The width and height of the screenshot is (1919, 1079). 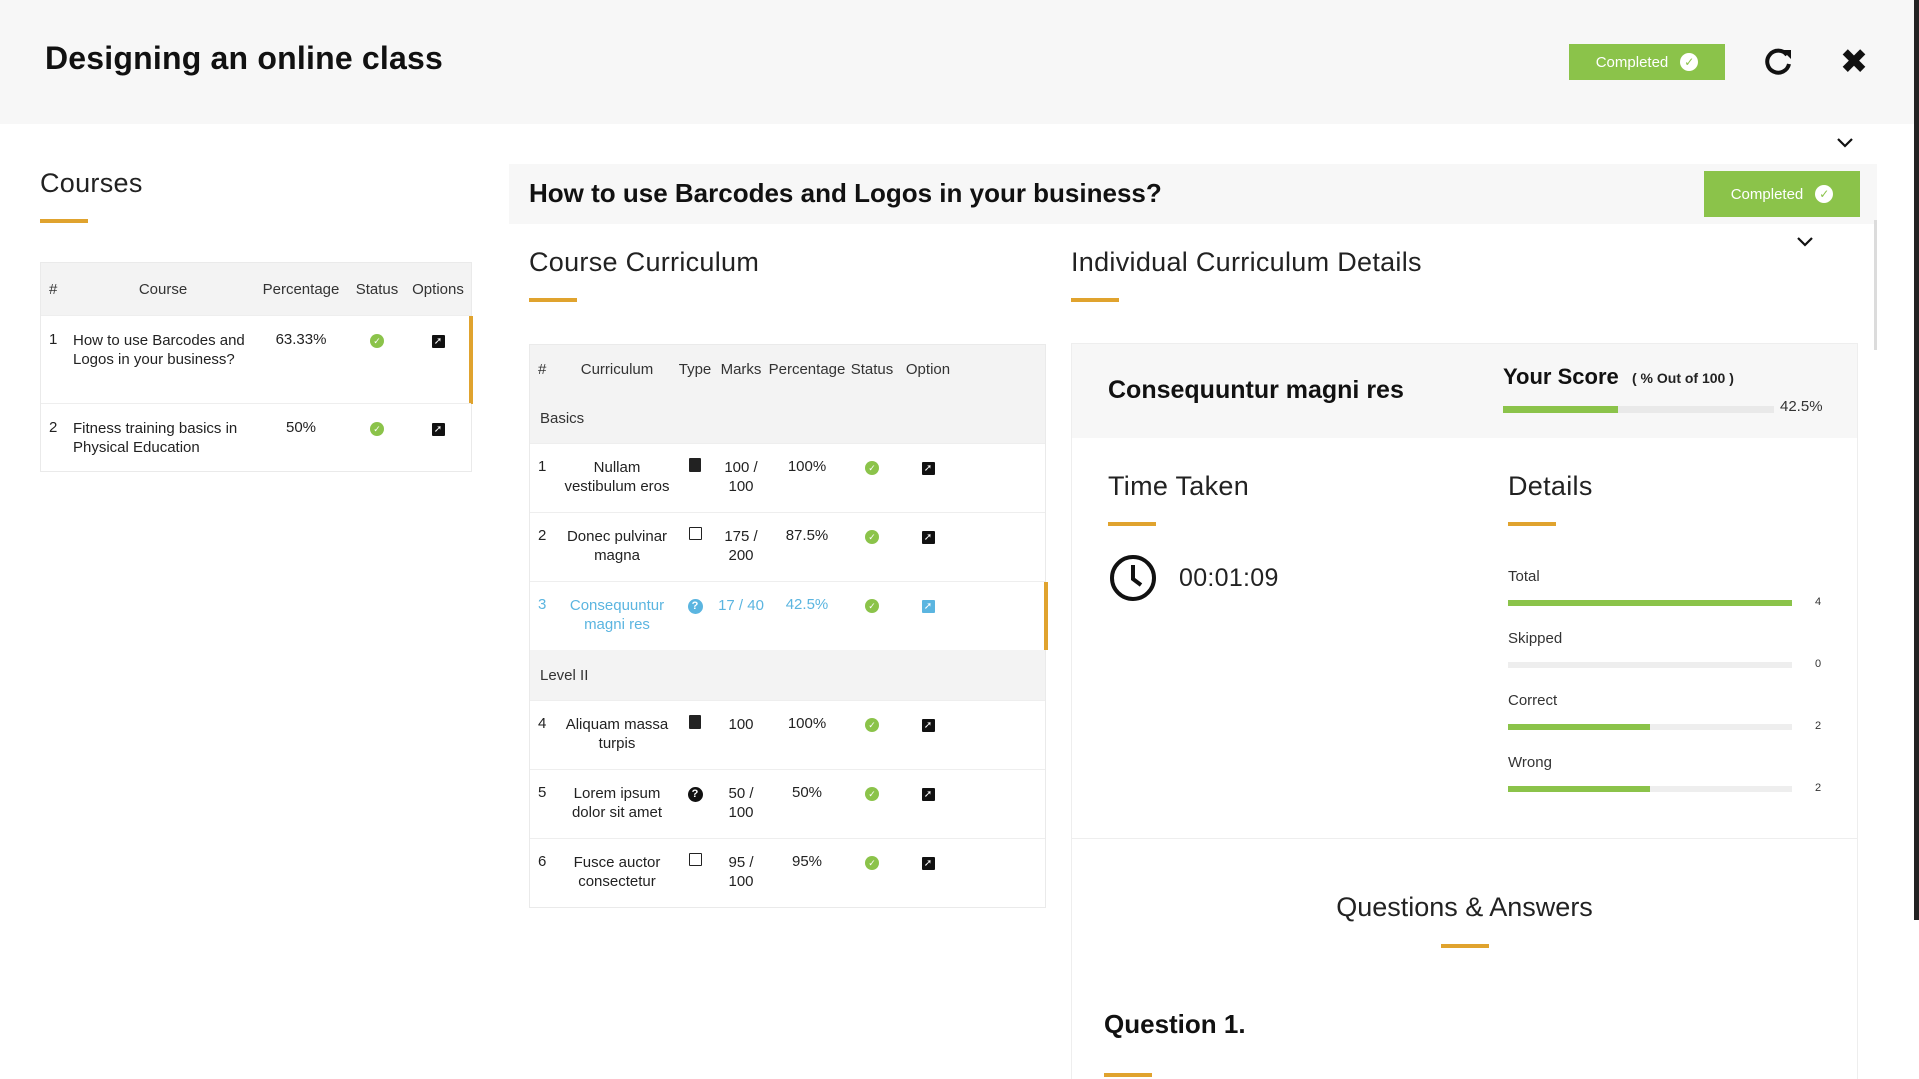 What do you see at coordinates (695, 794) in the screenshot?
I see `question-icon: ?` at bounding box center [695, 794].